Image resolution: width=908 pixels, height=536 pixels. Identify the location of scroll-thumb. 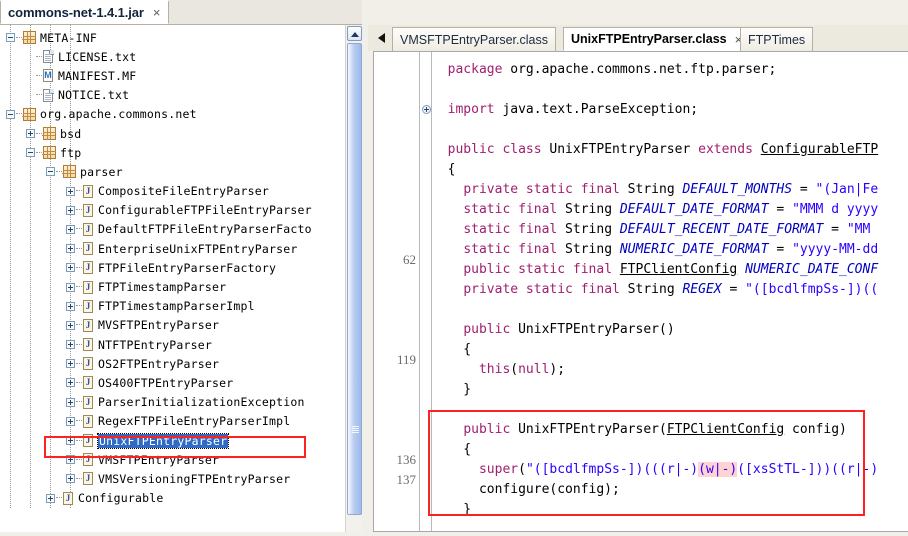
(354, 279).